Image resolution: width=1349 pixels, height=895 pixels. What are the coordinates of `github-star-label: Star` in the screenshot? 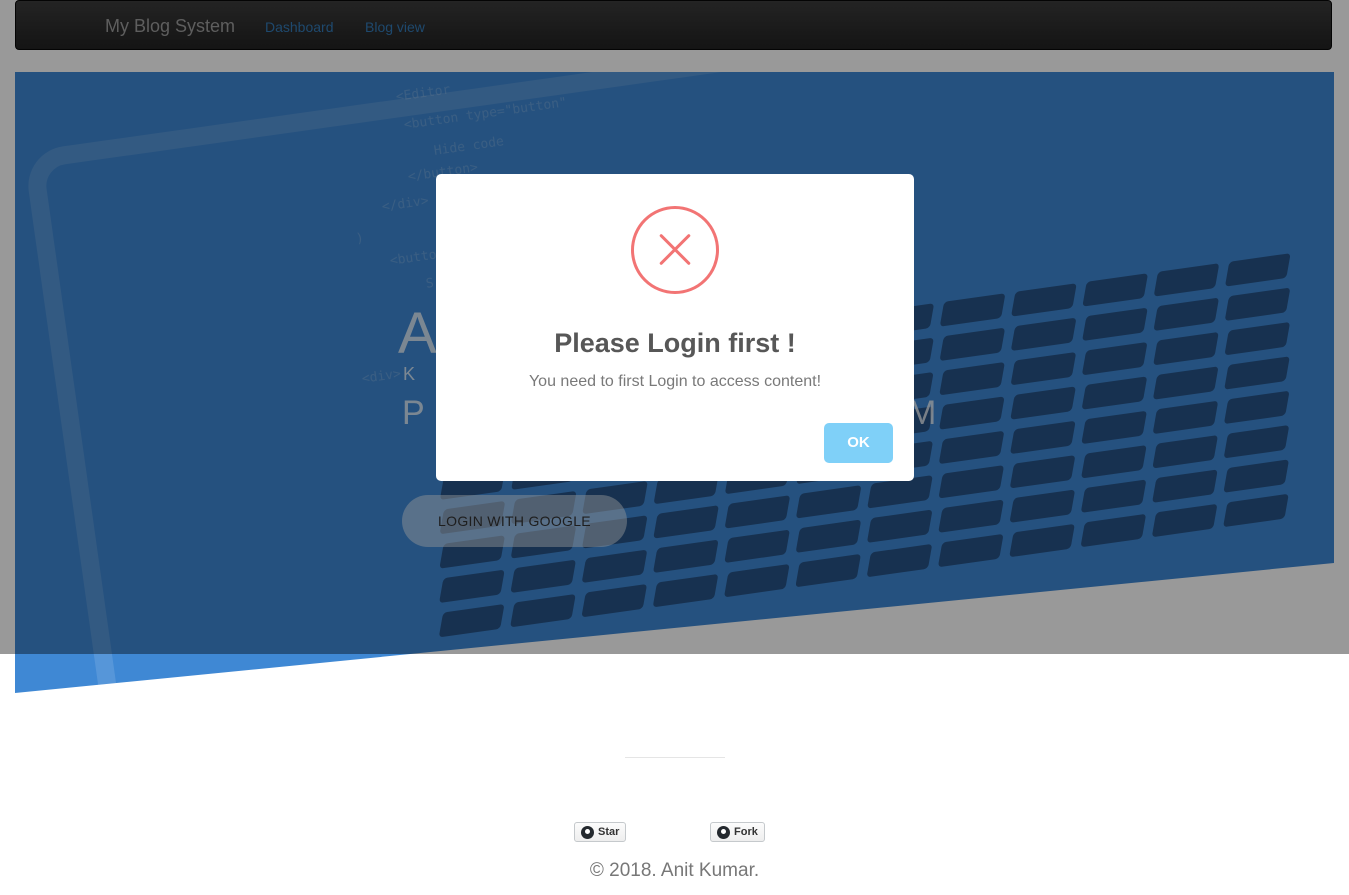 It's located at (609, 832).